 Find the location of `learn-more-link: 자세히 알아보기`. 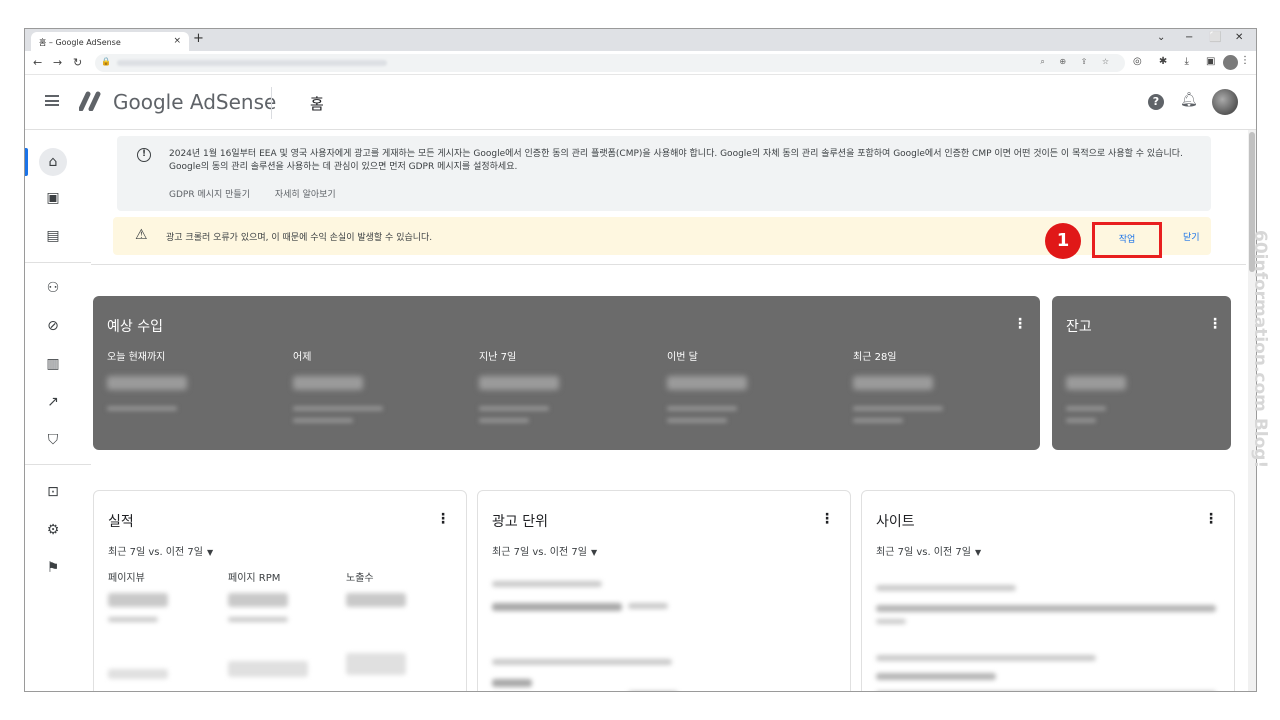

learn-more-link: 자세히 알아보기 is located at coordinates (305, 195).